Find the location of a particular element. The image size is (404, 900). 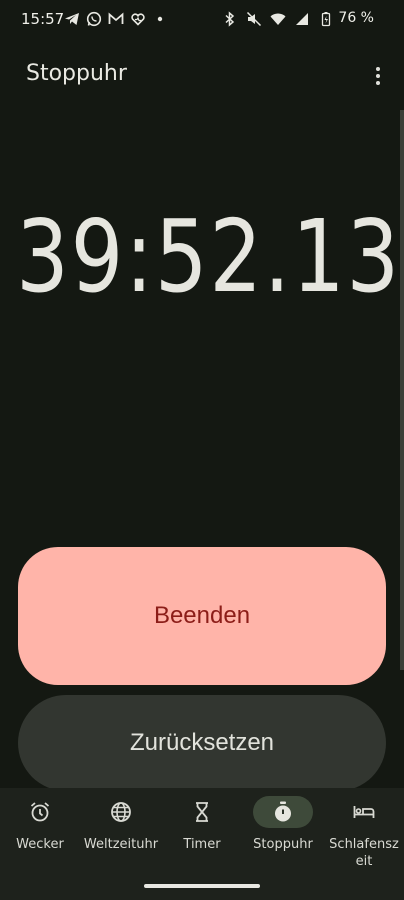

globe-icon is located at coordinates (121, 812).